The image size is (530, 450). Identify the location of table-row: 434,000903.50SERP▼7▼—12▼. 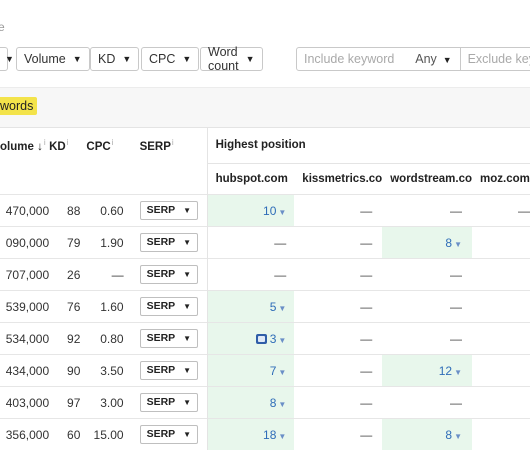
(265, 371).